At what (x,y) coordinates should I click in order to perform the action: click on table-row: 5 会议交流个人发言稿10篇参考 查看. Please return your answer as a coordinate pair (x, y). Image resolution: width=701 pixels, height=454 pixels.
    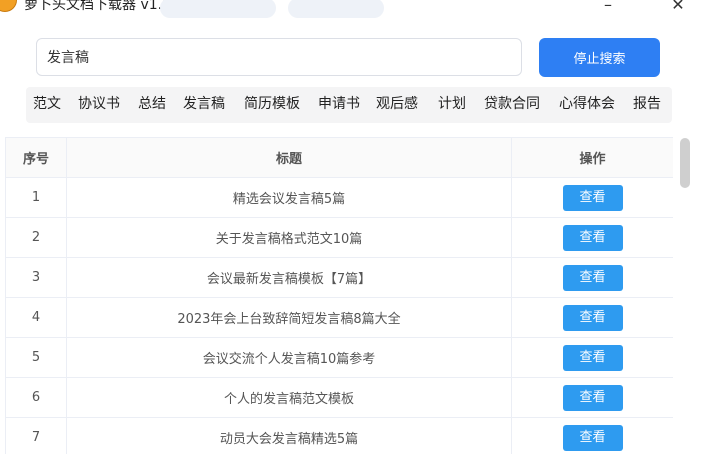
    Looking at the image, I should click on (339, 357).